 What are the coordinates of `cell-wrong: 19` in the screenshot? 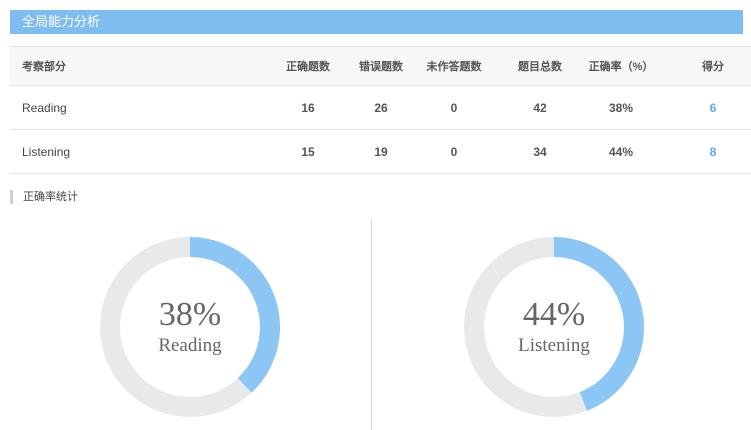 It's located at (381, 151).